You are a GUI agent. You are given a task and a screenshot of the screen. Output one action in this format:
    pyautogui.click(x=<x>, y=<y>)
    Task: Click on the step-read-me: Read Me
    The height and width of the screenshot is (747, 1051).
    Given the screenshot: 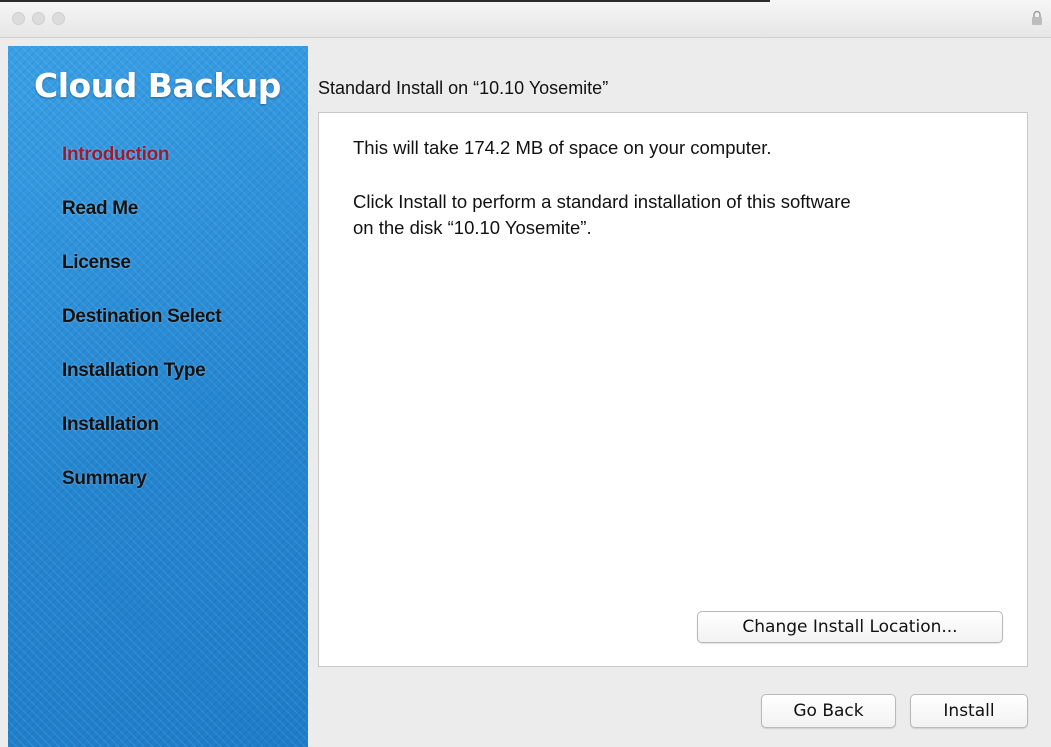 What is the action you would take?
    pyautogui.click(x=100, y=208)
    